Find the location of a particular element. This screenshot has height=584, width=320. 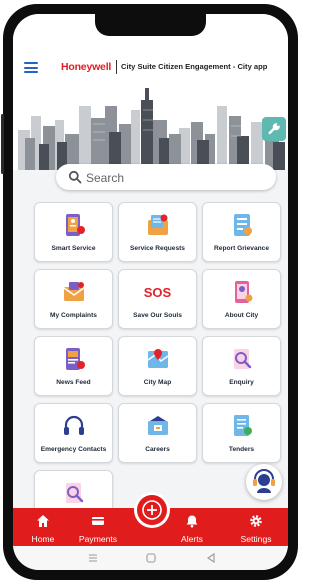

careers-icon is located at coordinates (158, 425).